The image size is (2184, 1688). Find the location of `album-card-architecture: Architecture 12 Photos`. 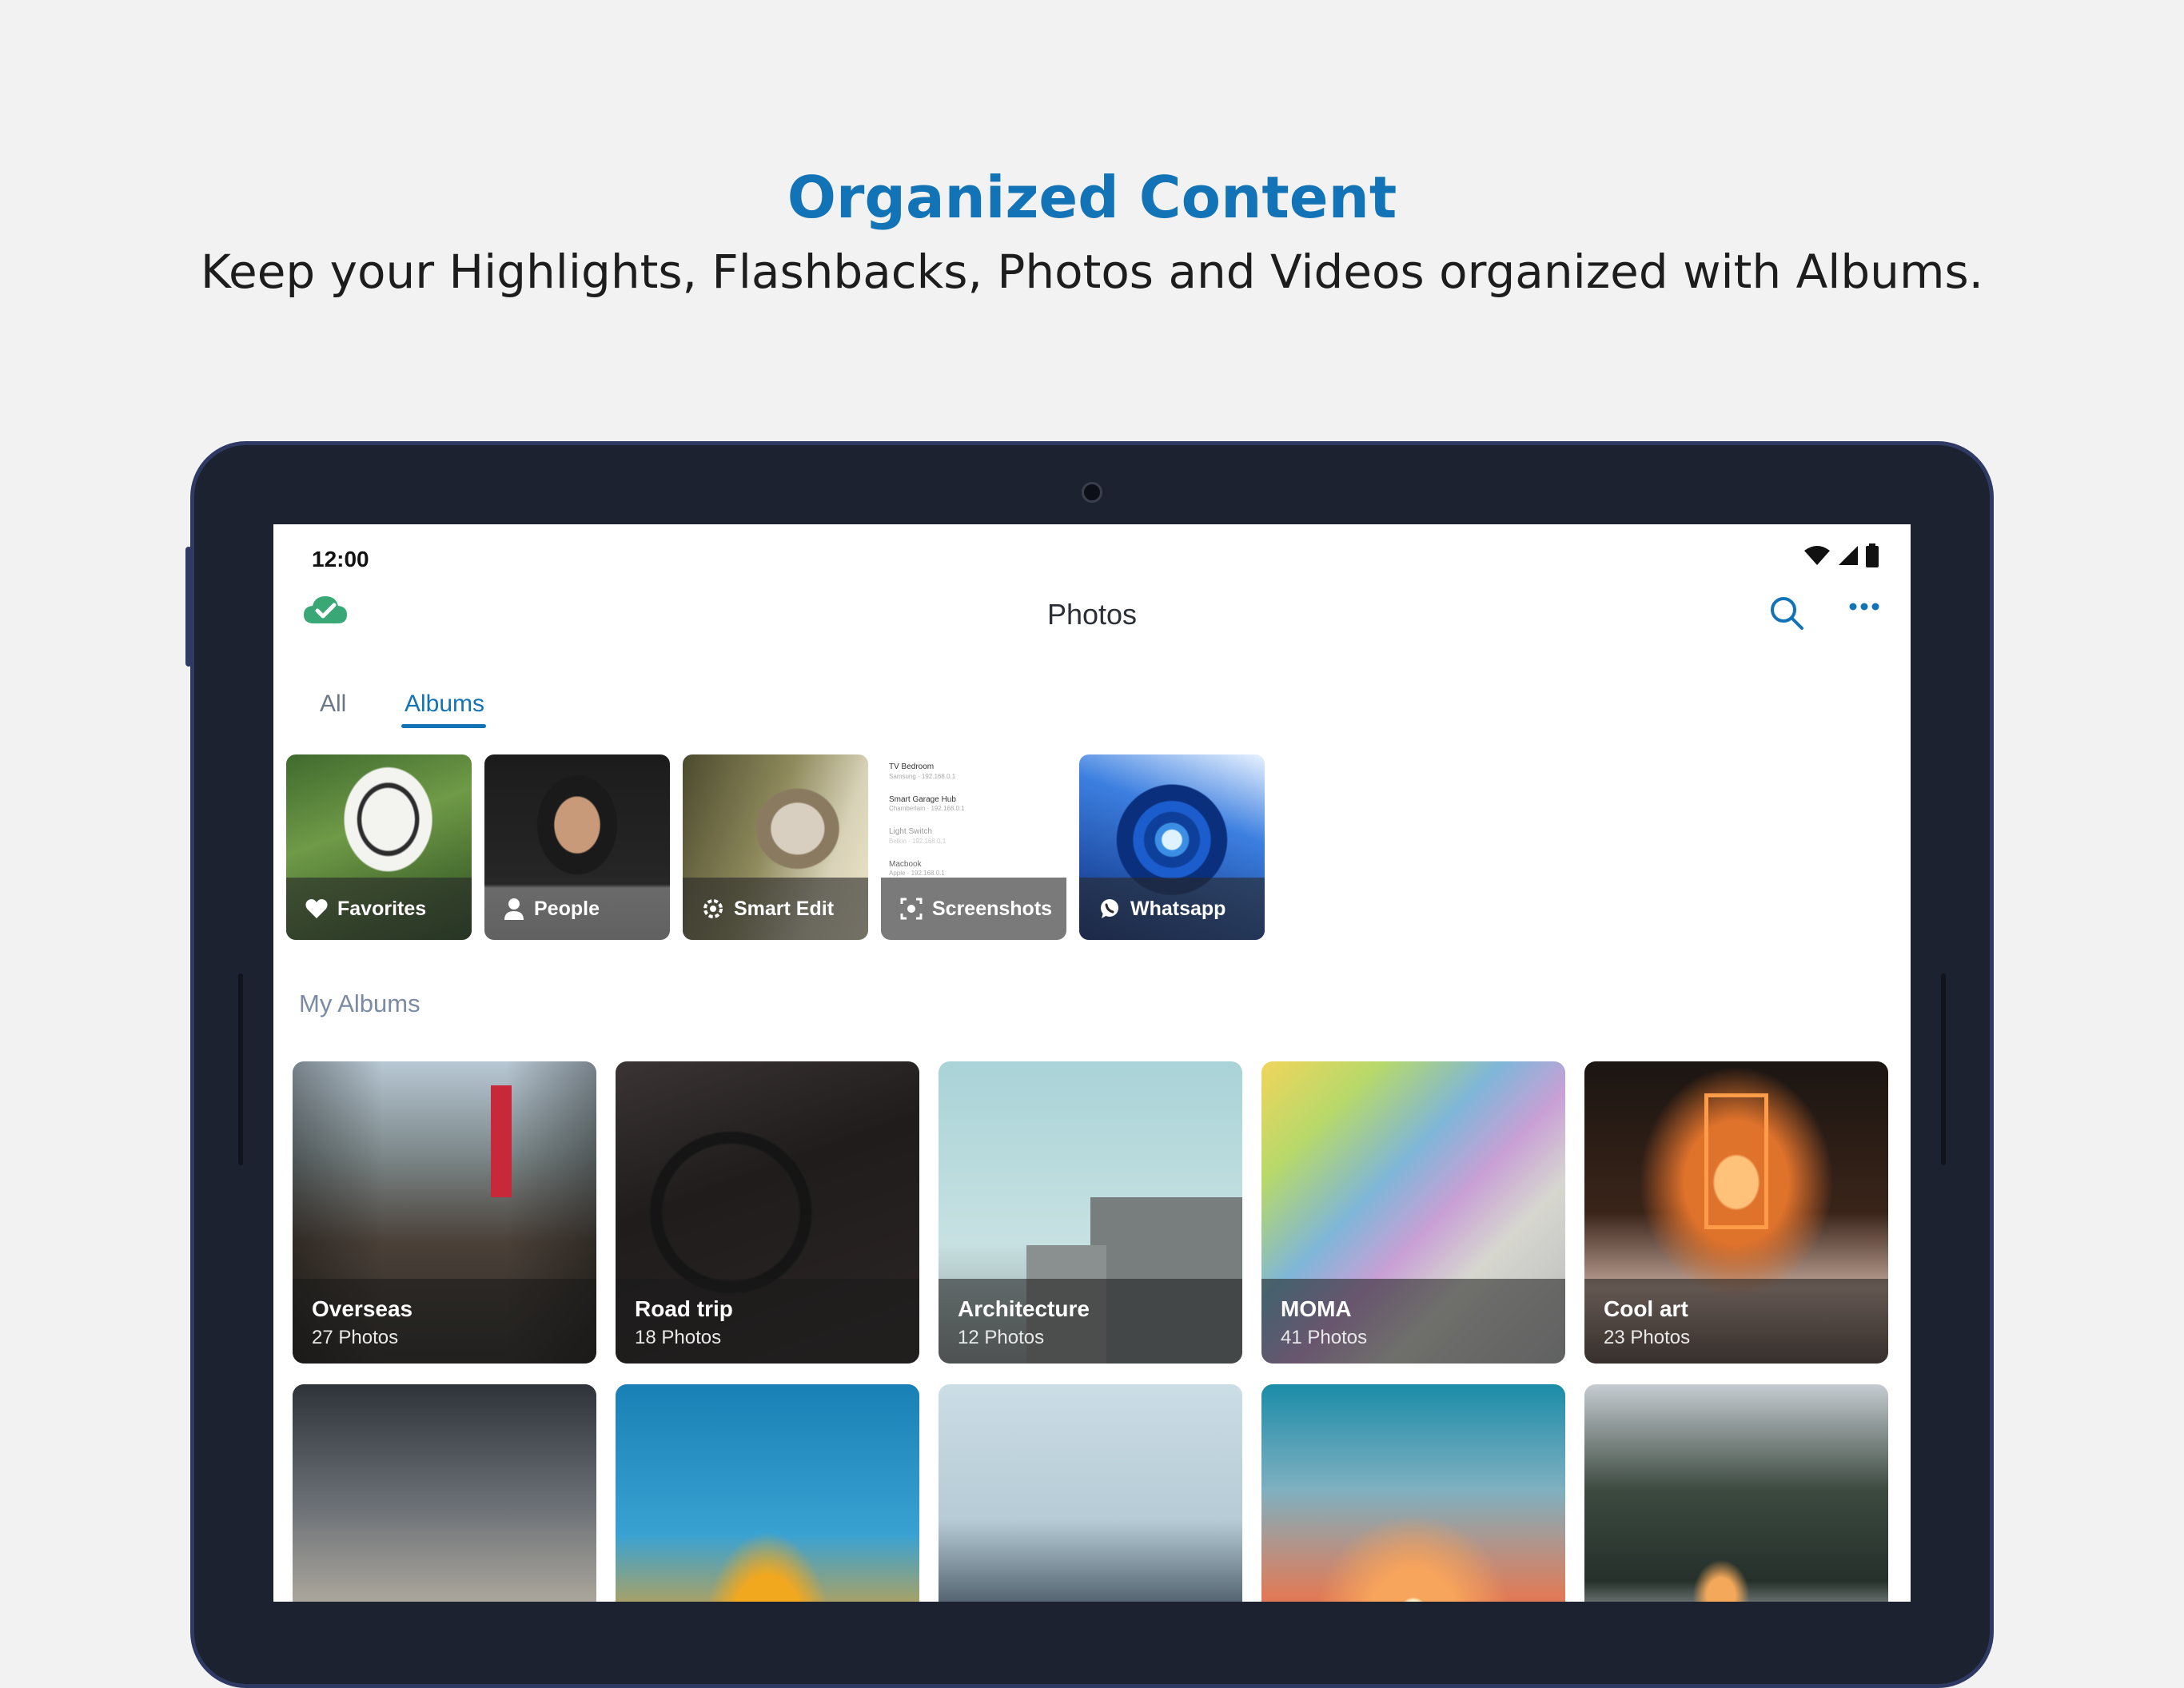

album-card-architecture: Architecture 12 Photos is located at coordinates (1090, 1212).